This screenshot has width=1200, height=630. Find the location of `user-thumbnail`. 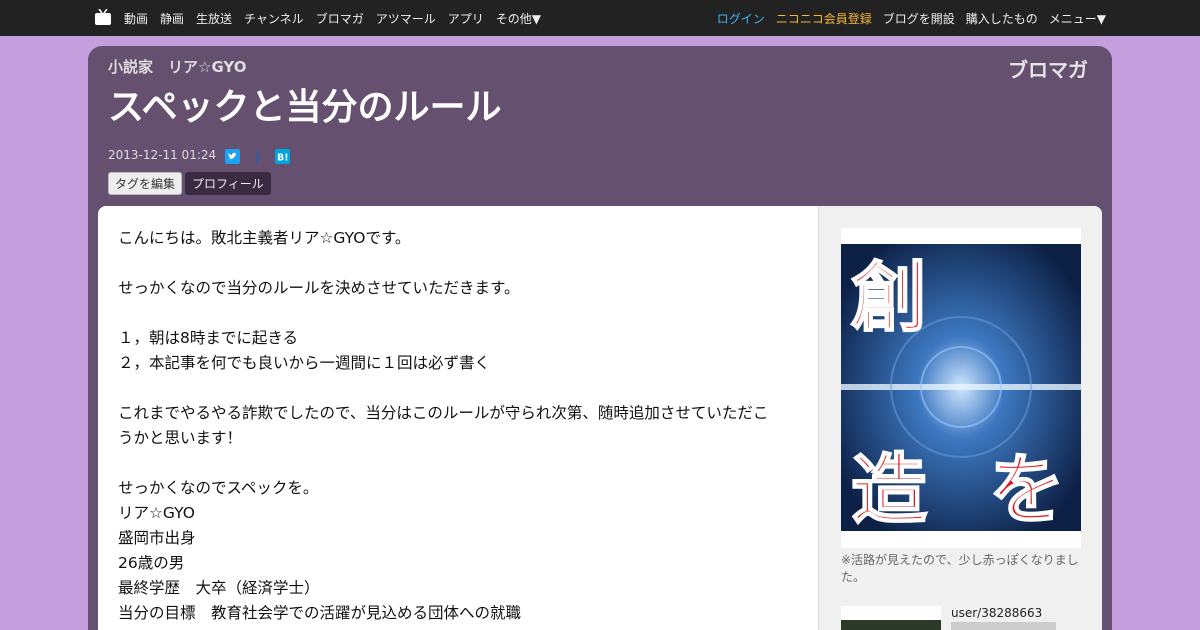

user-thumbnail is located at coordinates (891, 618).